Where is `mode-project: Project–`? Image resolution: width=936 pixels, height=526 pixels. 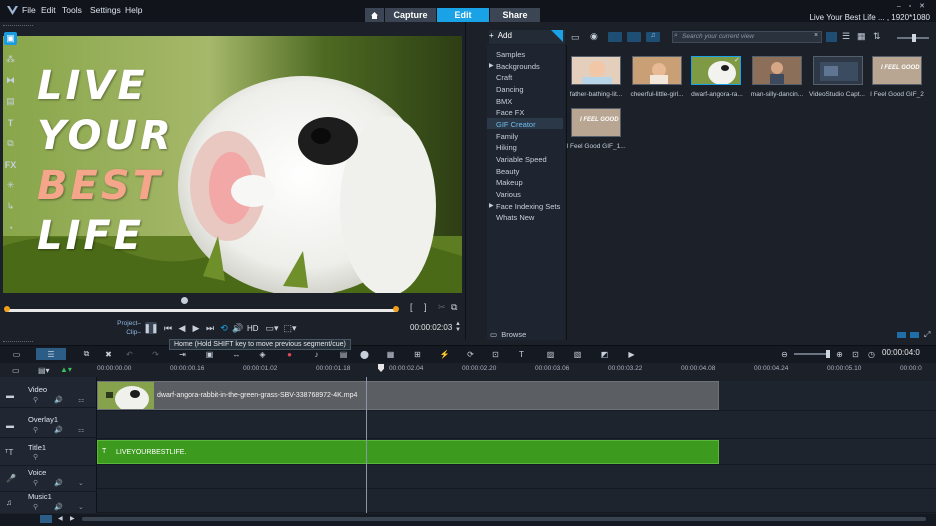
mode-project: Project– is located at coordinates (127, 323).